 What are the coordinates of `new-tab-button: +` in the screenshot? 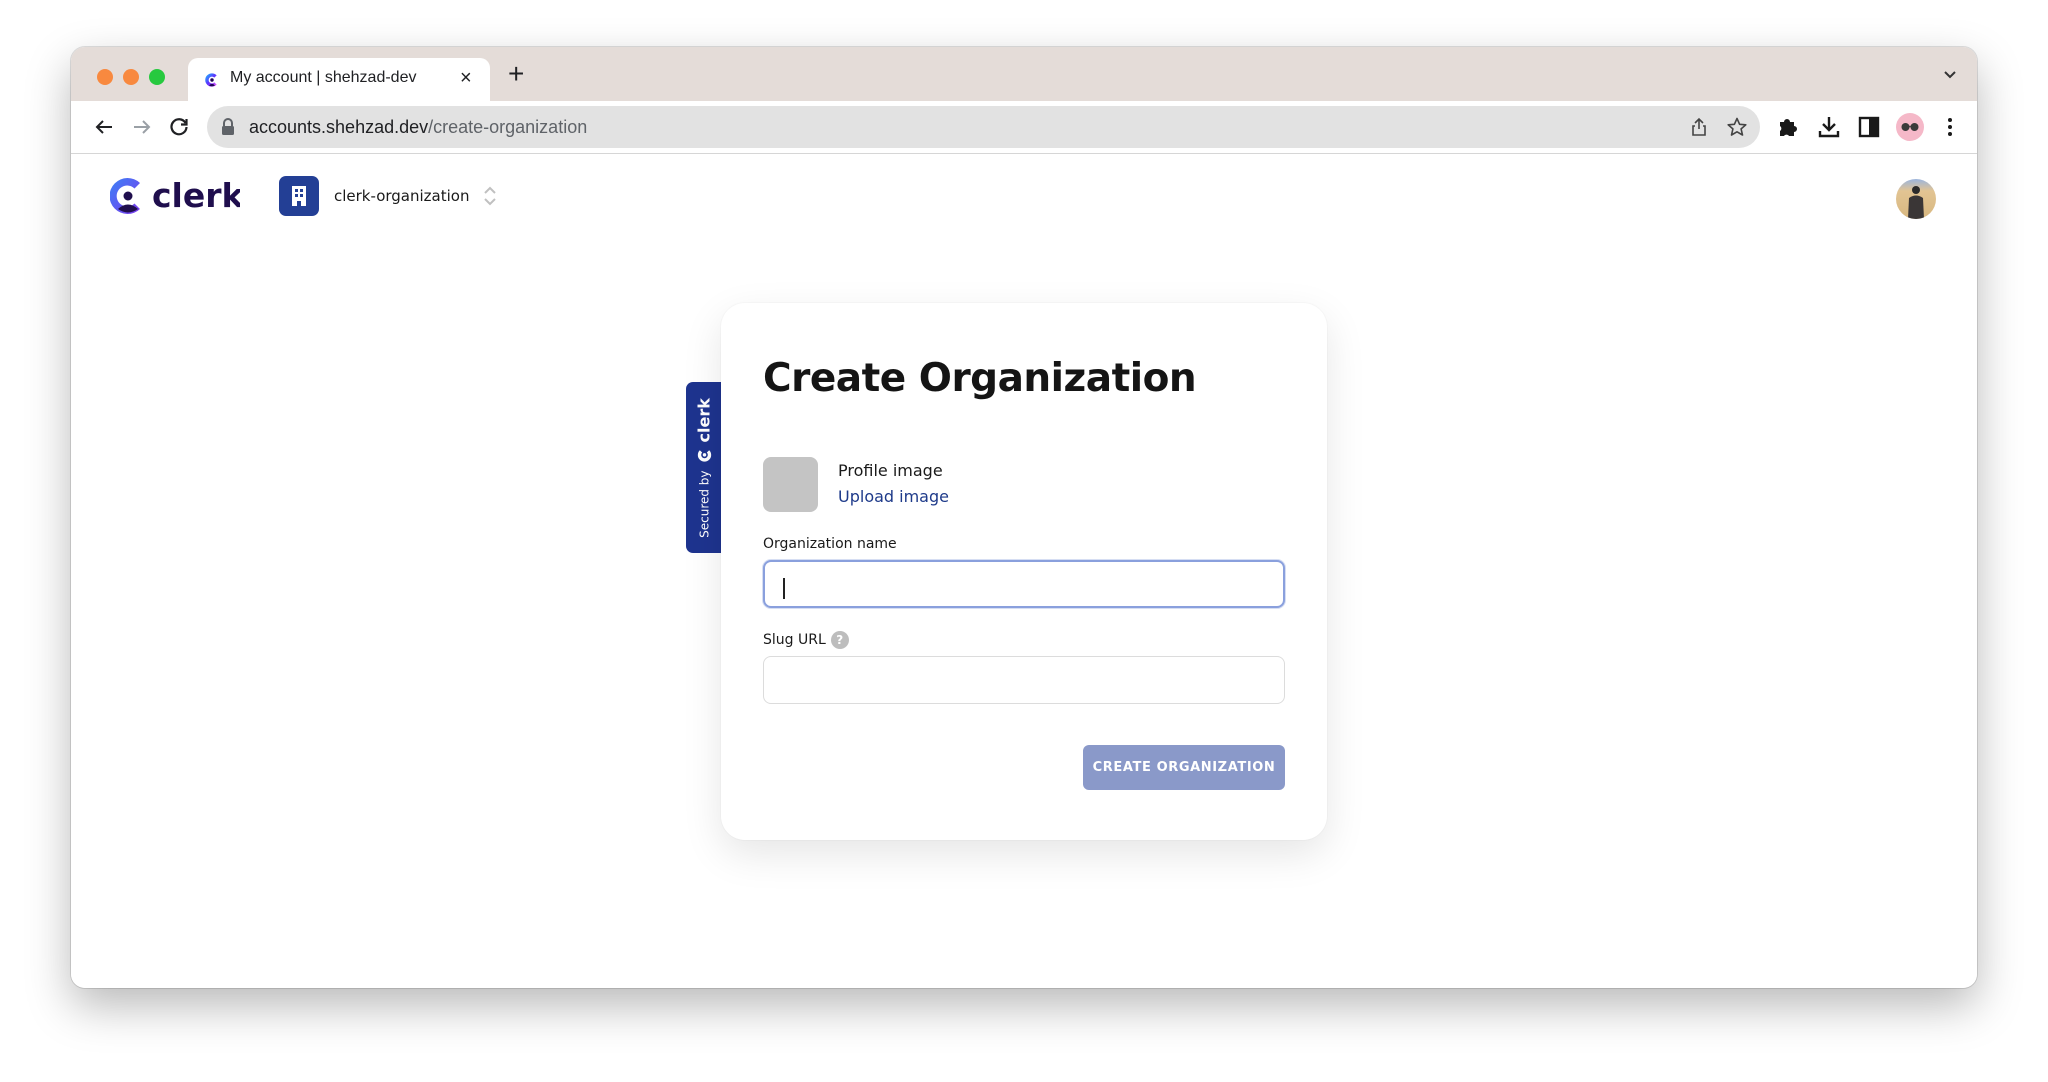 It's located at (516, 74).